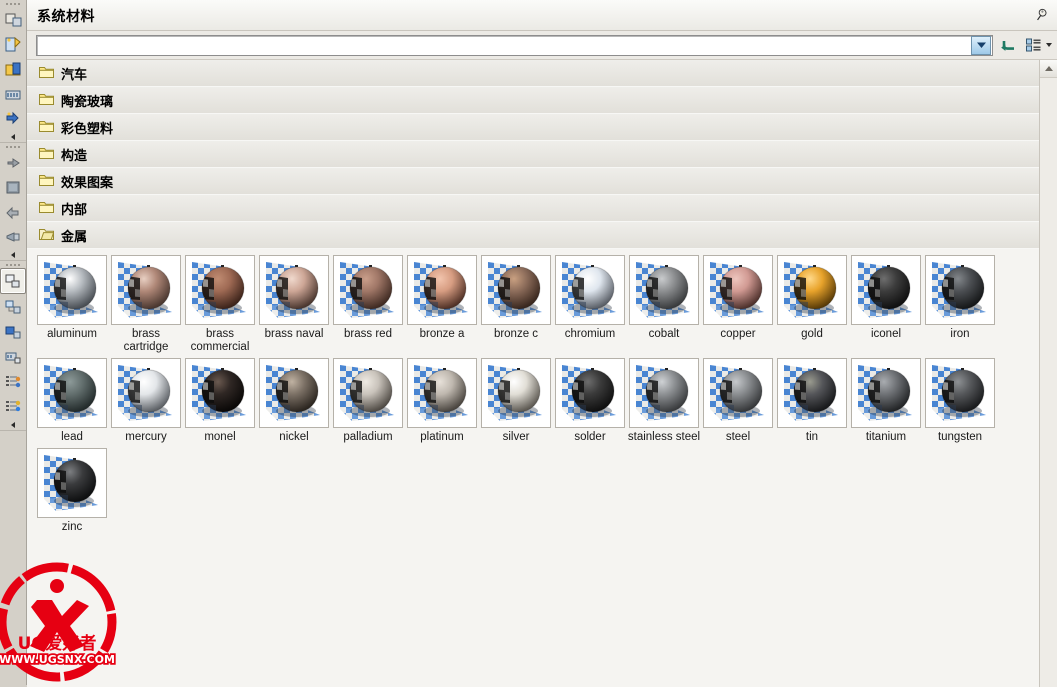  I want to click on material-item: steel, so click(738, 401).